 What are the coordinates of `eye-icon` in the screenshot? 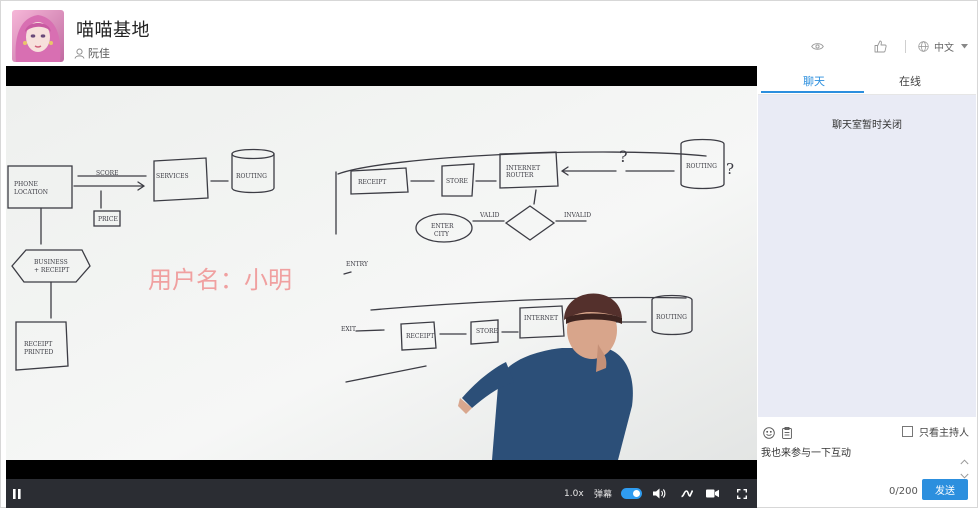 It's located at (817, 46).